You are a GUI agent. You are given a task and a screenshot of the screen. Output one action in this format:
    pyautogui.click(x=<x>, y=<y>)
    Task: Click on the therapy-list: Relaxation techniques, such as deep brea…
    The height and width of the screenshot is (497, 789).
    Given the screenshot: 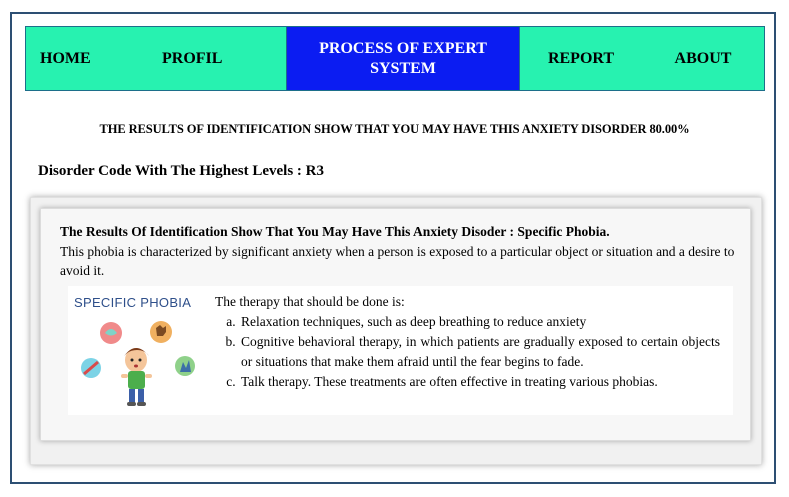 What is the action you would take?
    pyautogui.click(x=467, y=352)
    